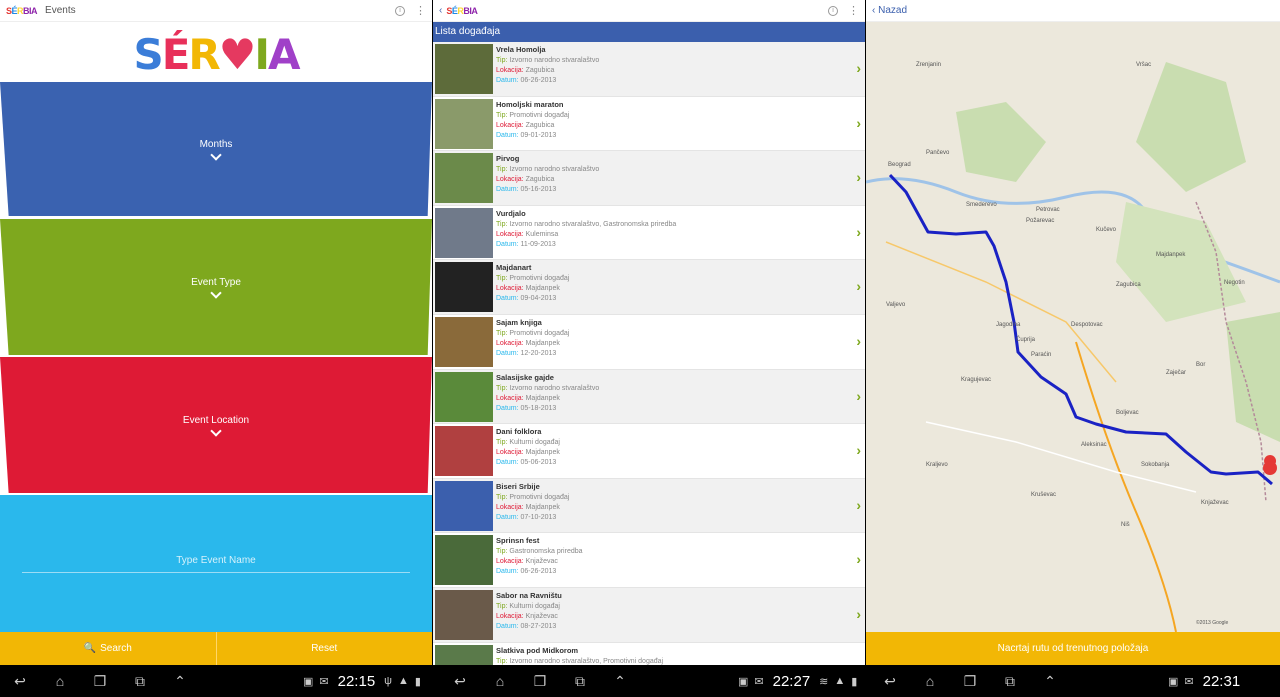 This screenshot has width=1280, height=697. Describe the element at coordinates (1125, 525) in the screenshot. I see `map-label: Niš` at that location.